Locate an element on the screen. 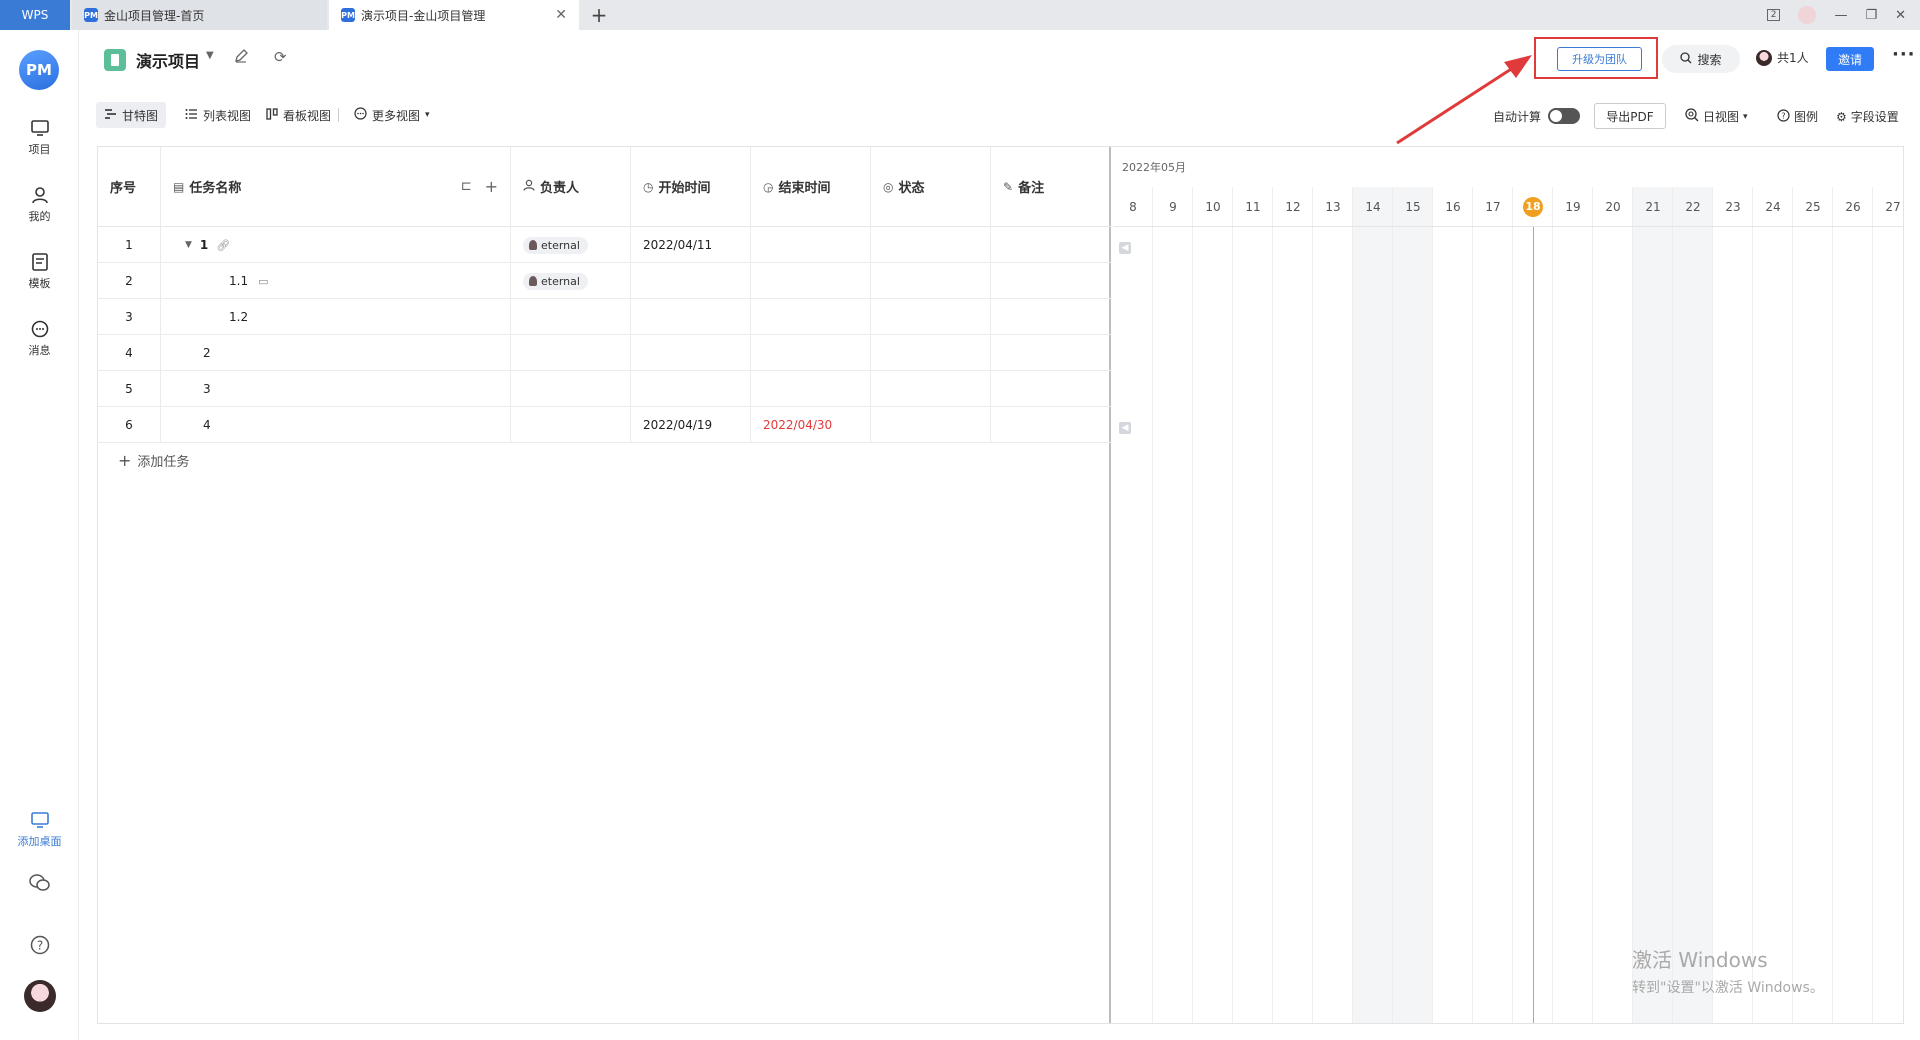 This screenshot has width=1920, height=1040. column-header-task-name: ▤ 任务名称 ⊏ + is located at coordinates (336, 187).